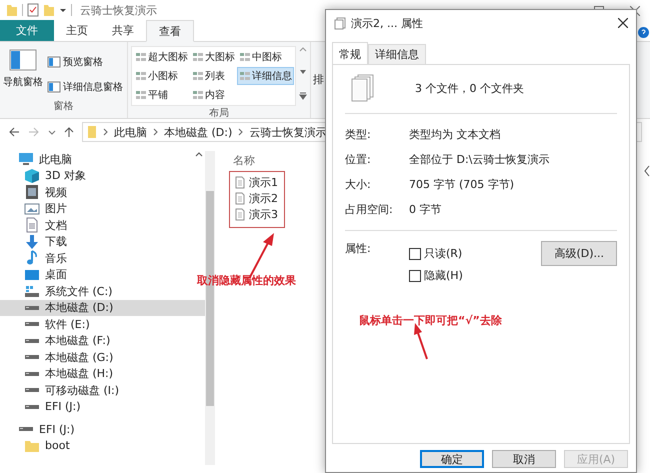  Describe the element at coordinates (369, 209) in the screenshot. I see `property-label: 占用空间:` at that location.